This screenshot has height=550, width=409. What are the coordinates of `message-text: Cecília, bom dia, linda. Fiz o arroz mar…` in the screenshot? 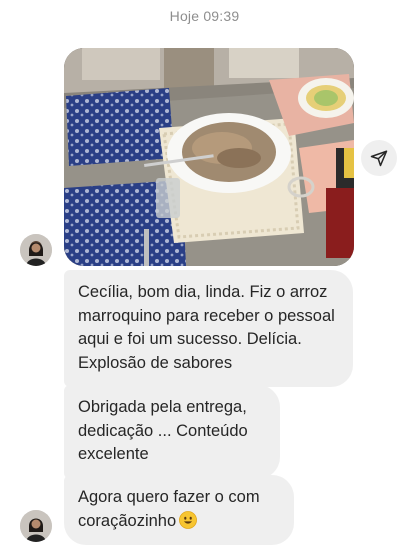 It's located at (206, 327).